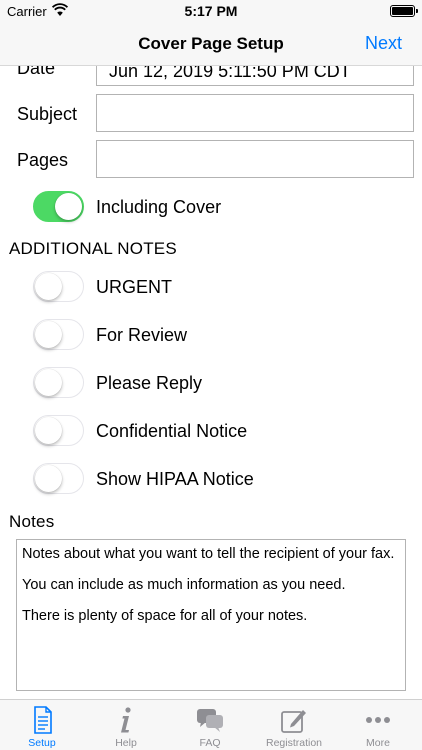 This screenshot has height=750, width=422. I want to click on urgent-label: URGENT, so click(134, 287).